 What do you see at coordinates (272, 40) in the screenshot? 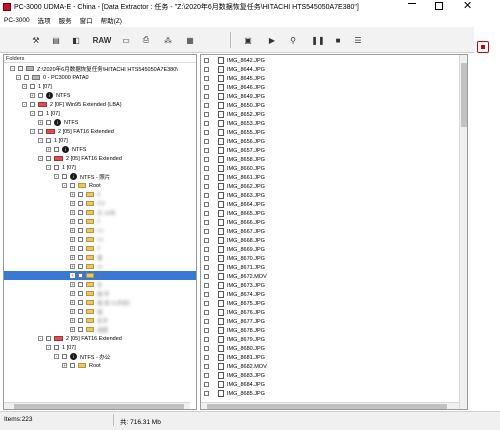
I see `play-icon: ▶` at bounding box center [272, 40].